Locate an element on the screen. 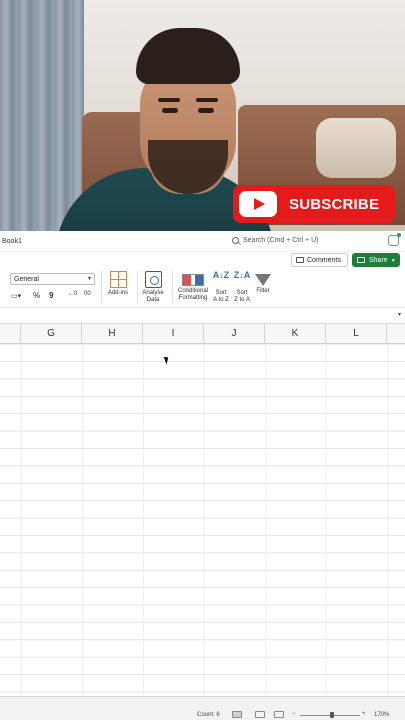 The image size is (405, 720). right-eye is located at coordinates (206, 110).